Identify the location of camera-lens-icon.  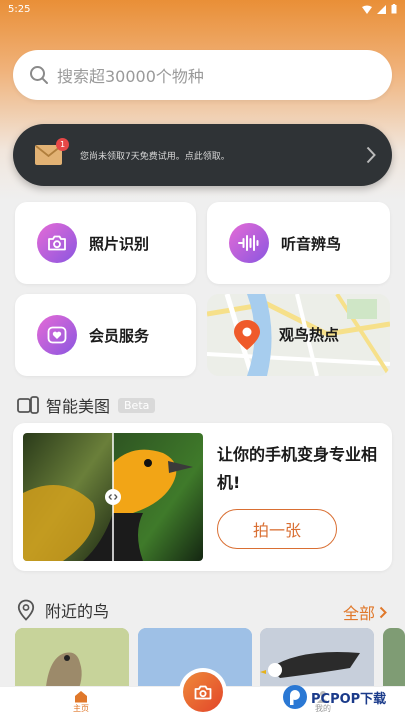
(28, 405).